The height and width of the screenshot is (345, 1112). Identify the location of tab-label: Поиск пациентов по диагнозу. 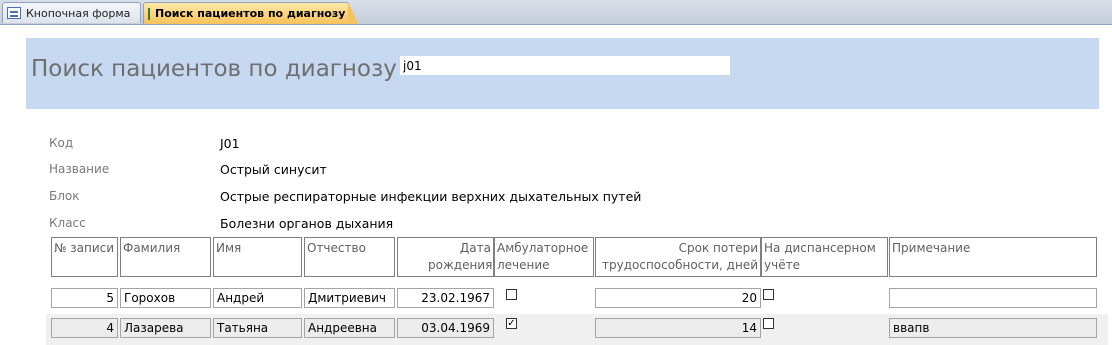
(250, 13).